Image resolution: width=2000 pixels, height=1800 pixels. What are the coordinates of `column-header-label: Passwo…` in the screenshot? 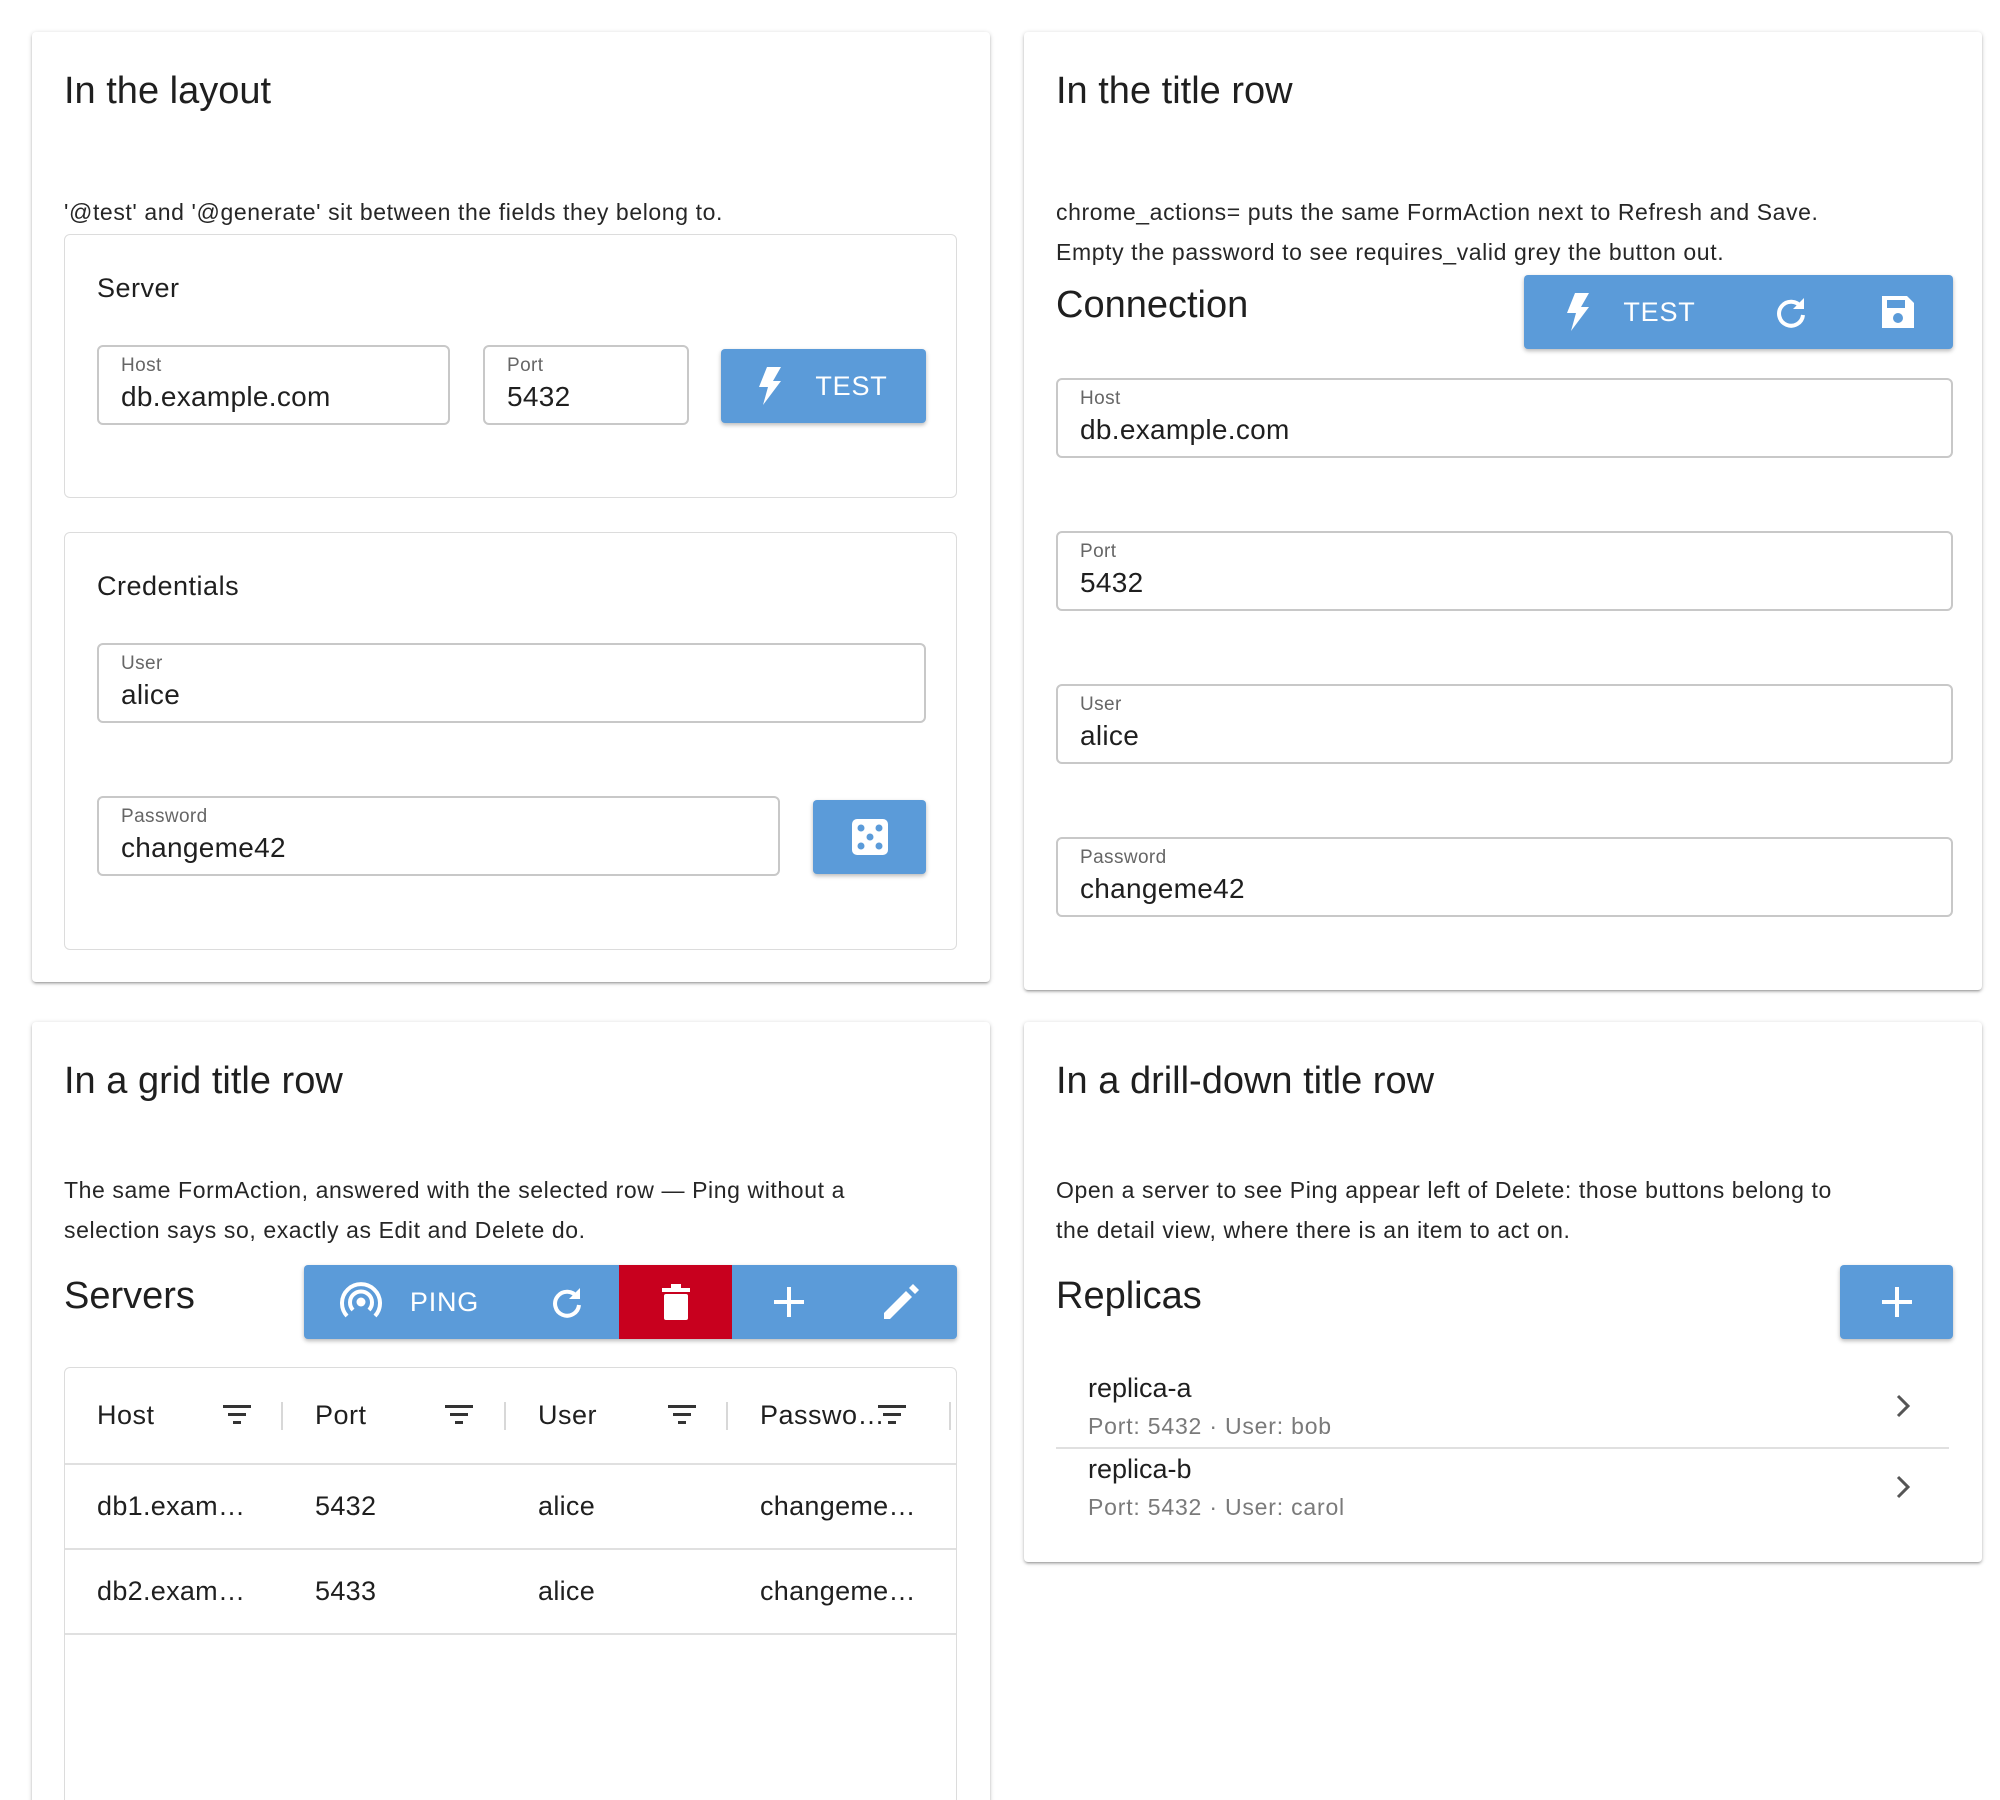 It's located at (823, 1415).